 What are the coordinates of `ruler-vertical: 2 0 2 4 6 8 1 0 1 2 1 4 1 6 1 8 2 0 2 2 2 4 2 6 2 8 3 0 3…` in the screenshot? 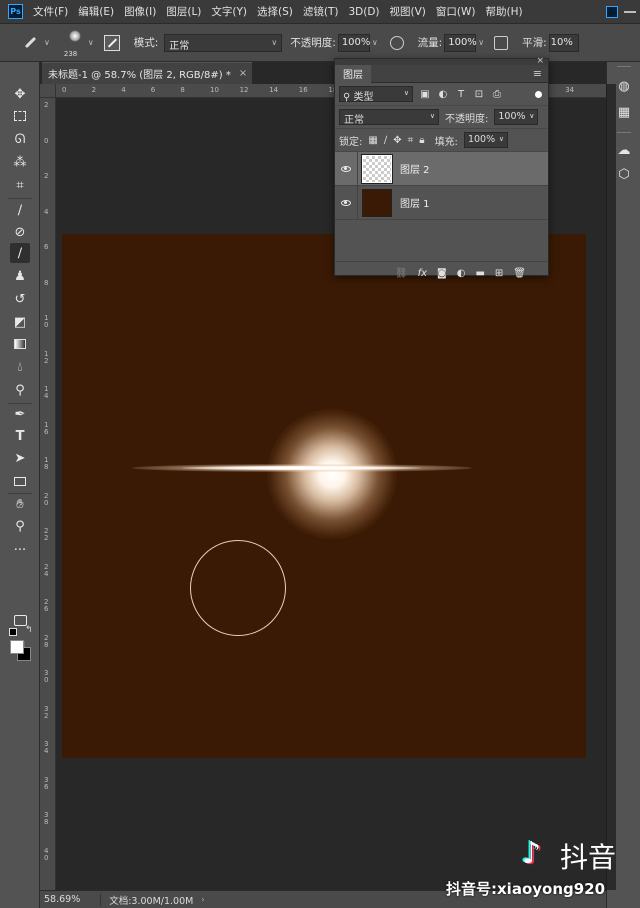 It's located at (48, 494).